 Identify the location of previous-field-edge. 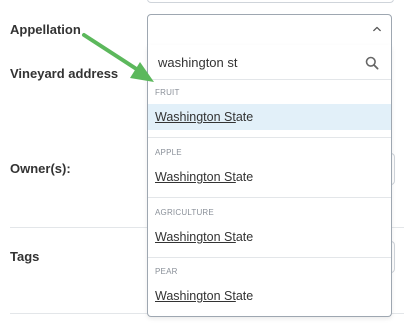
(270, 1).